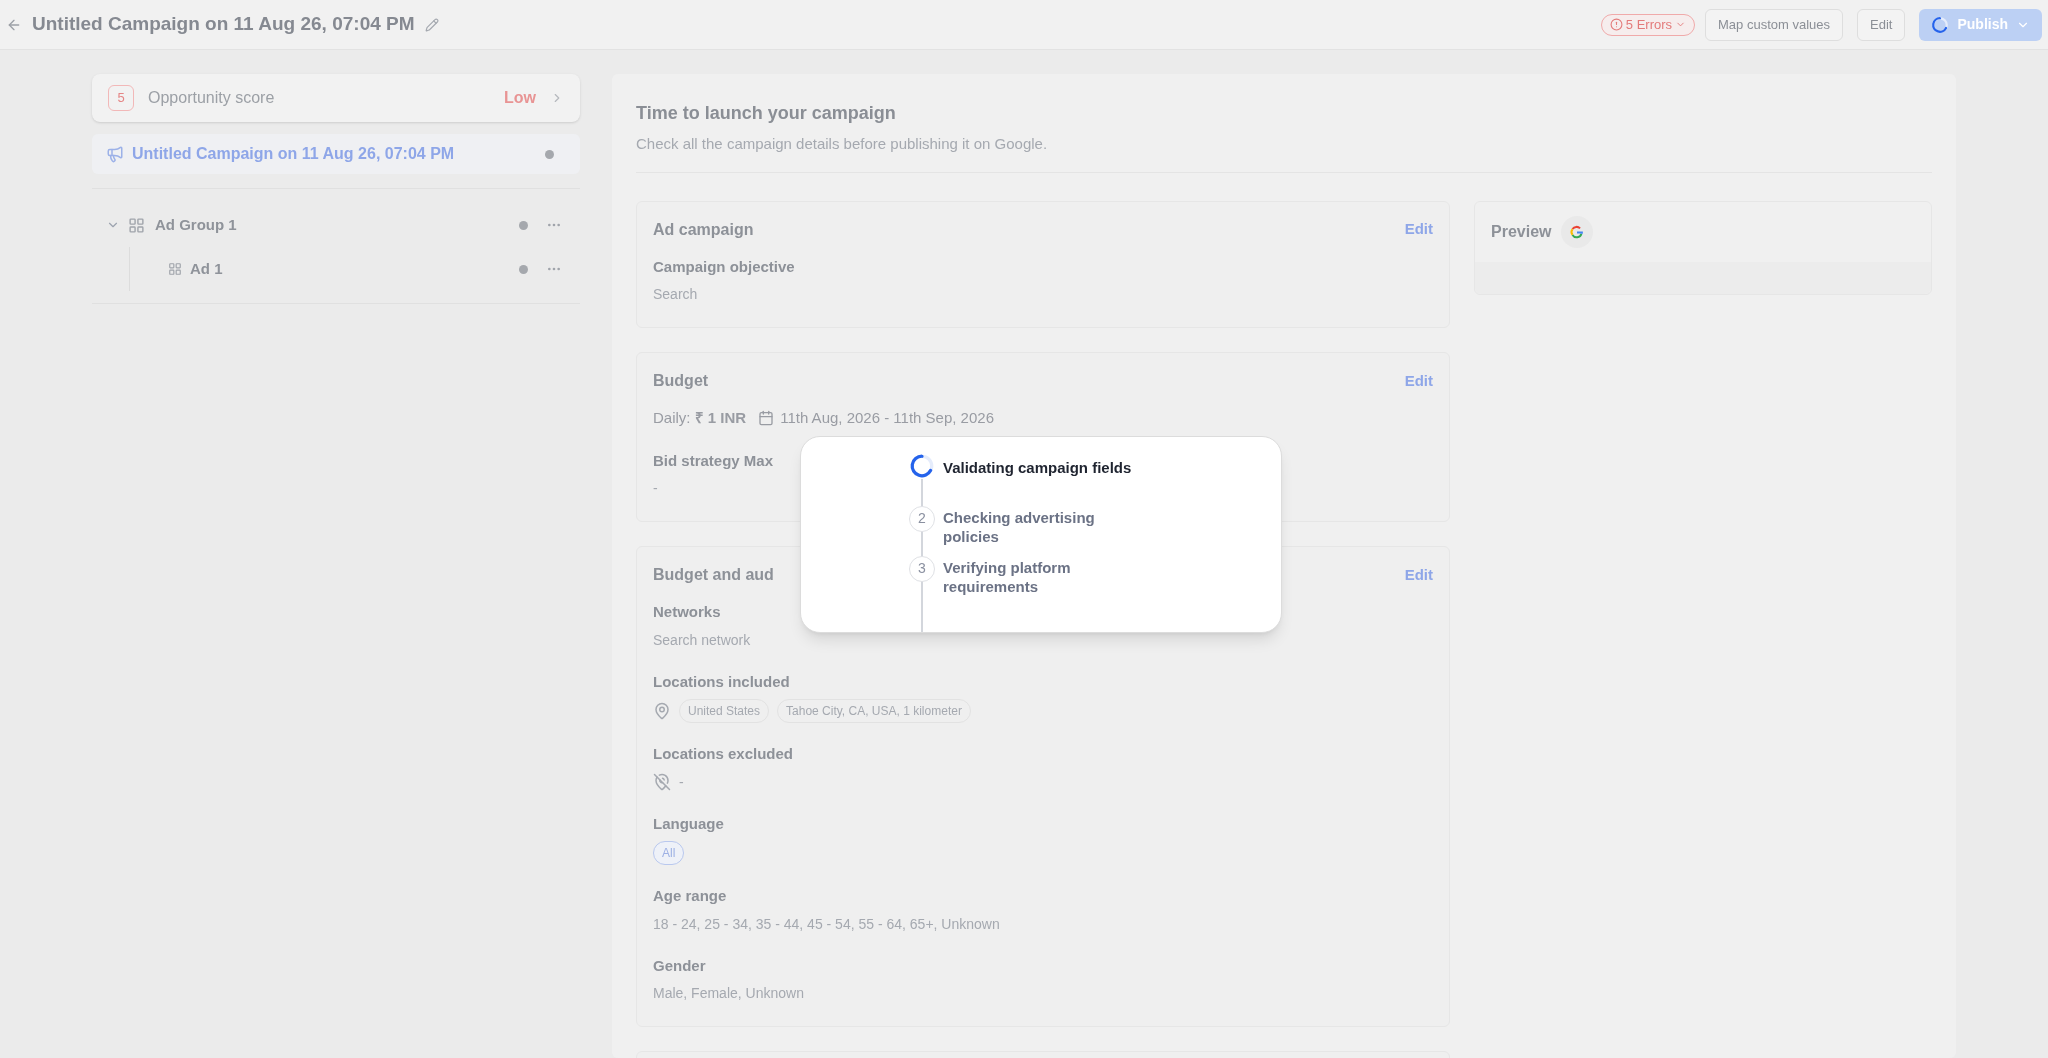 This screenshot has width=2048, height=1058. What do you see at coordinates (520, 98) in the screenshot?
I see `score-rating: Low` at bounding box center [520, 98].